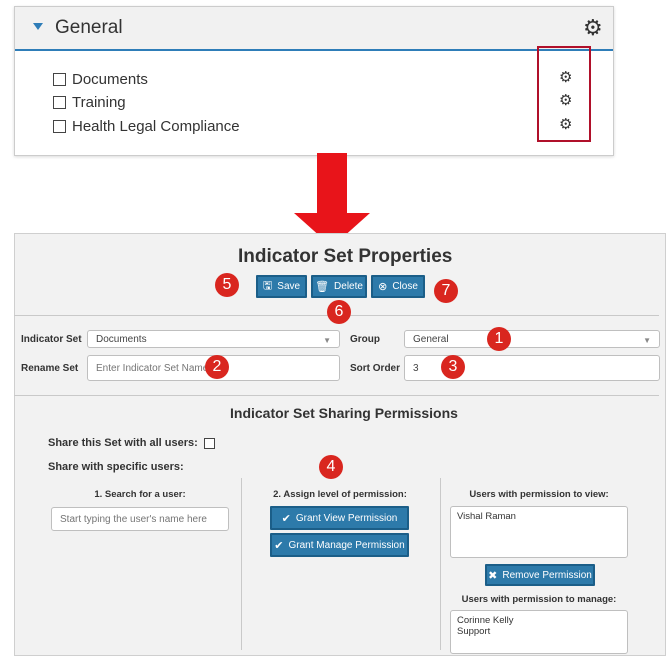  I want to click on indicator-set-label: Indicator Set, so click(51, 339).